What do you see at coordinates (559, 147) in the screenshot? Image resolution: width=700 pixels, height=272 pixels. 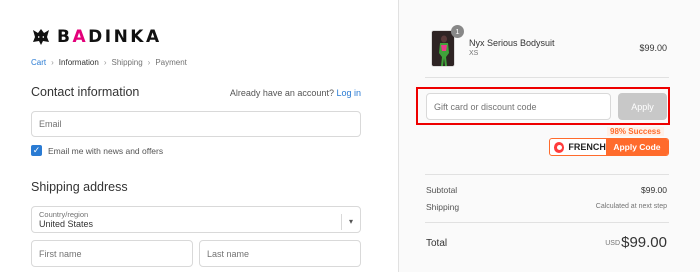 I see `coupon-brand-icon` at bounding box center [559, 147].